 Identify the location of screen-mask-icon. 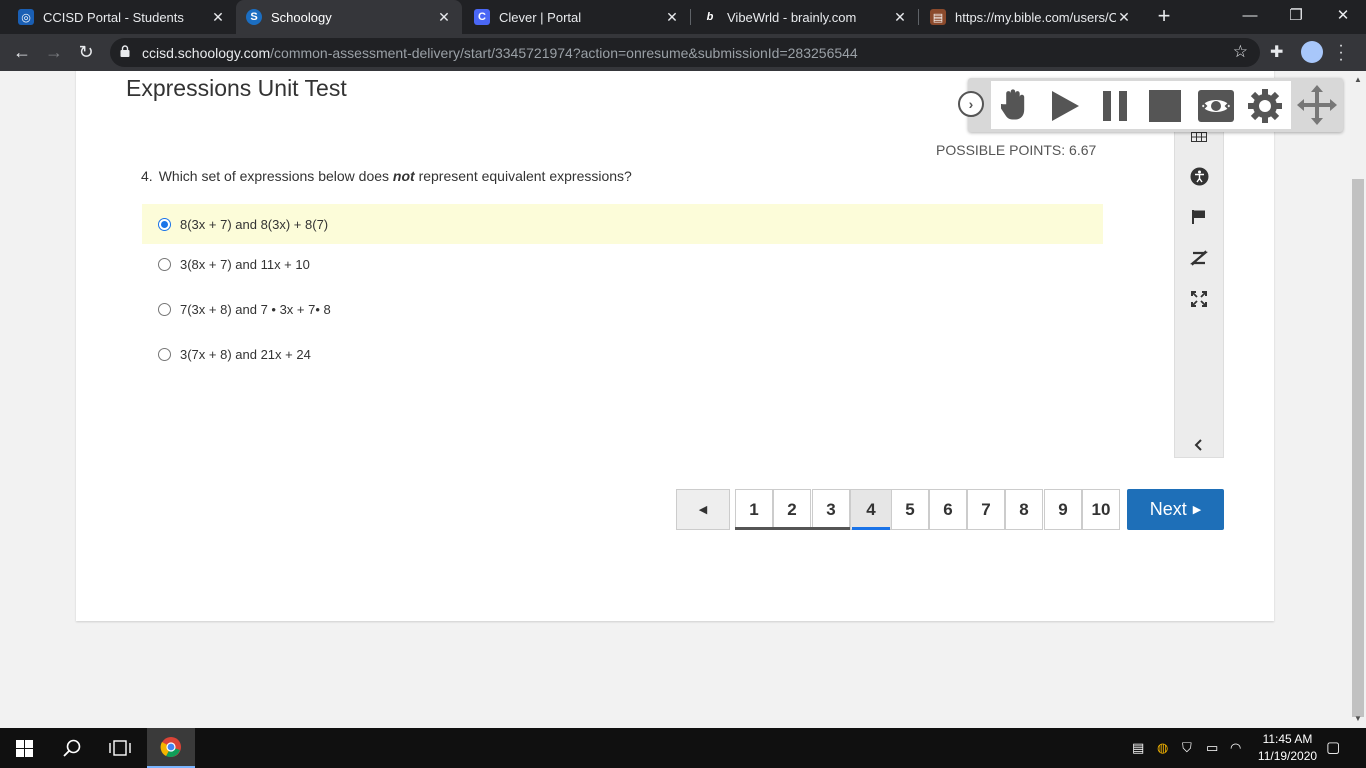
(1216, 106).